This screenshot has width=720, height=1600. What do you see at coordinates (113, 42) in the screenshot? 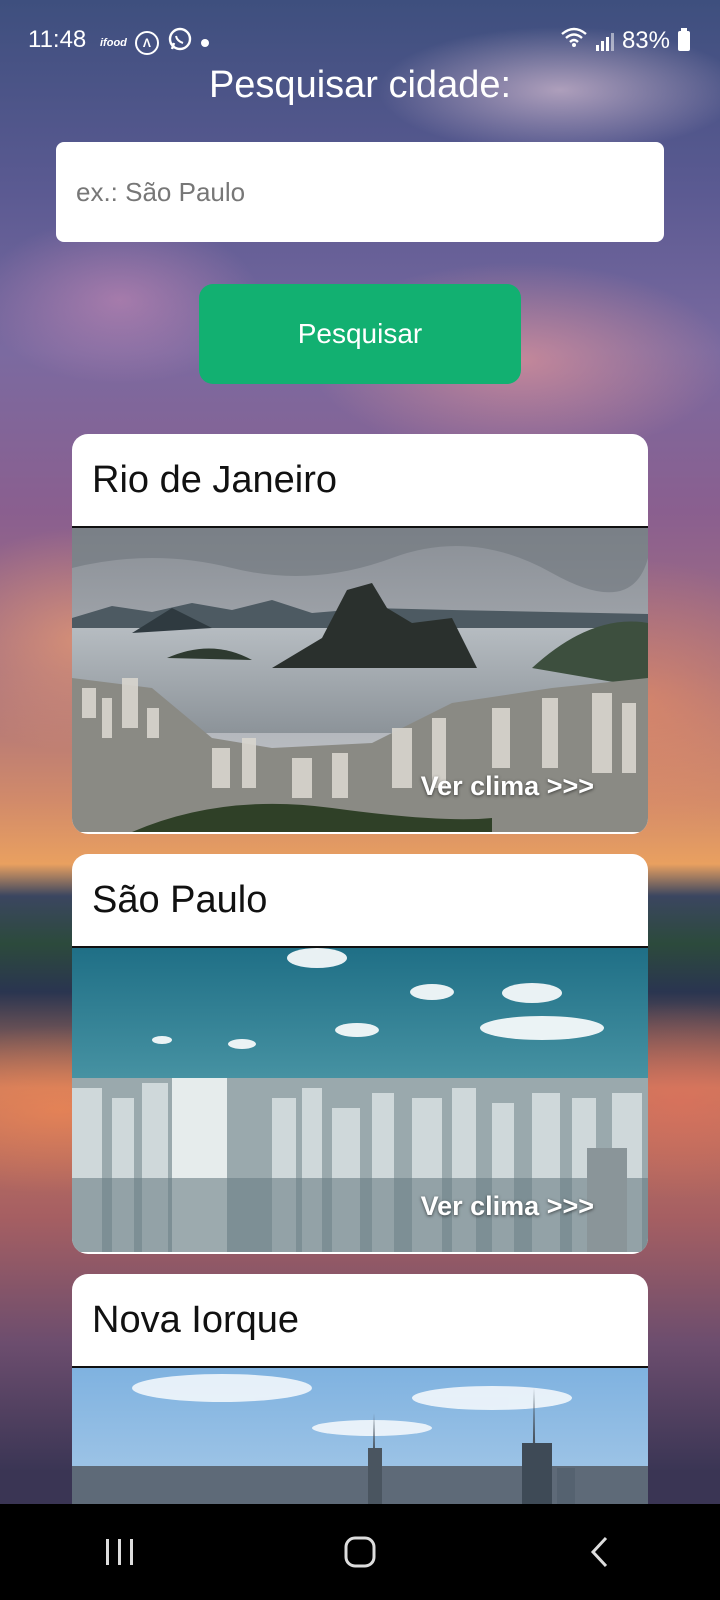
I see `ifood-icon: ifood` at bounding box center [113, 42].